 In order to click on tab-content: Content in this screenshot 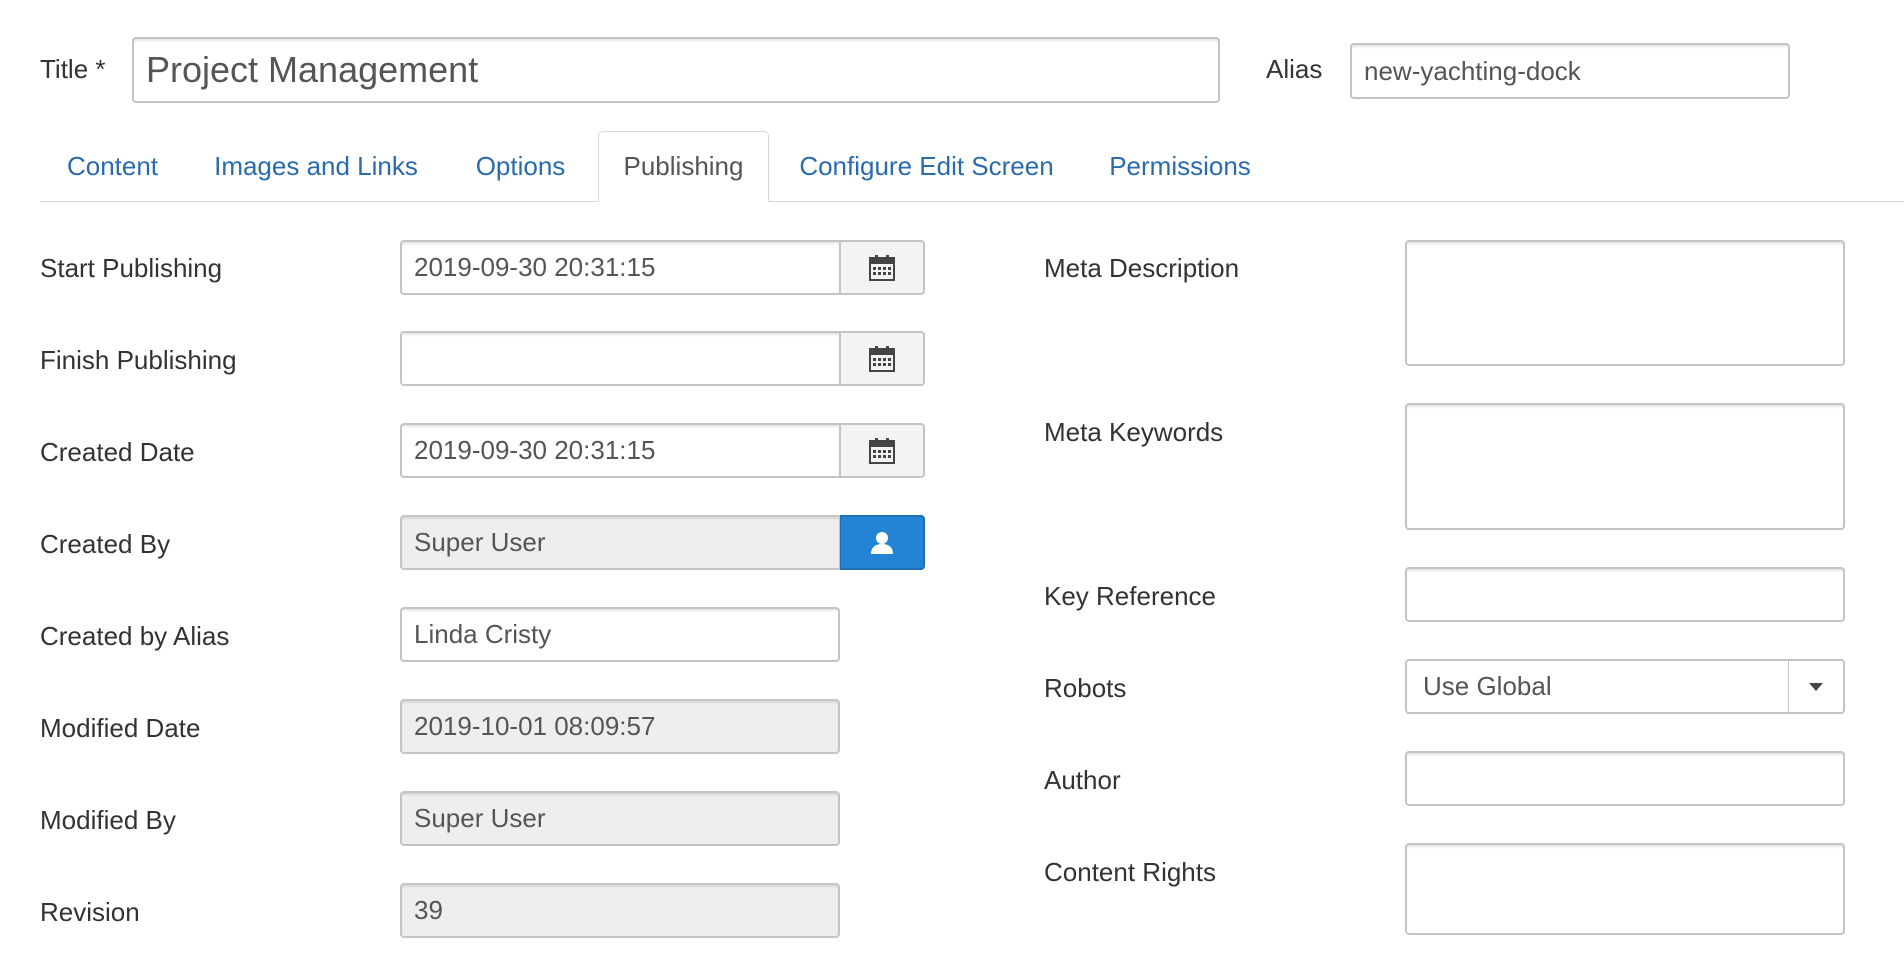, I will do `click(112, 166)`.